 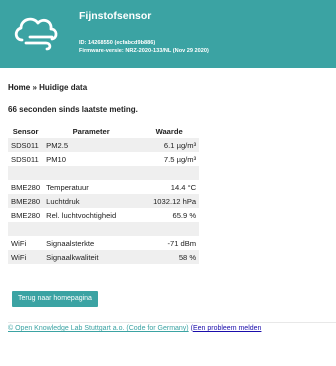 I want to click on cell-parameter: Rel. luchtvochtigheid, so click(x=81, y=215).